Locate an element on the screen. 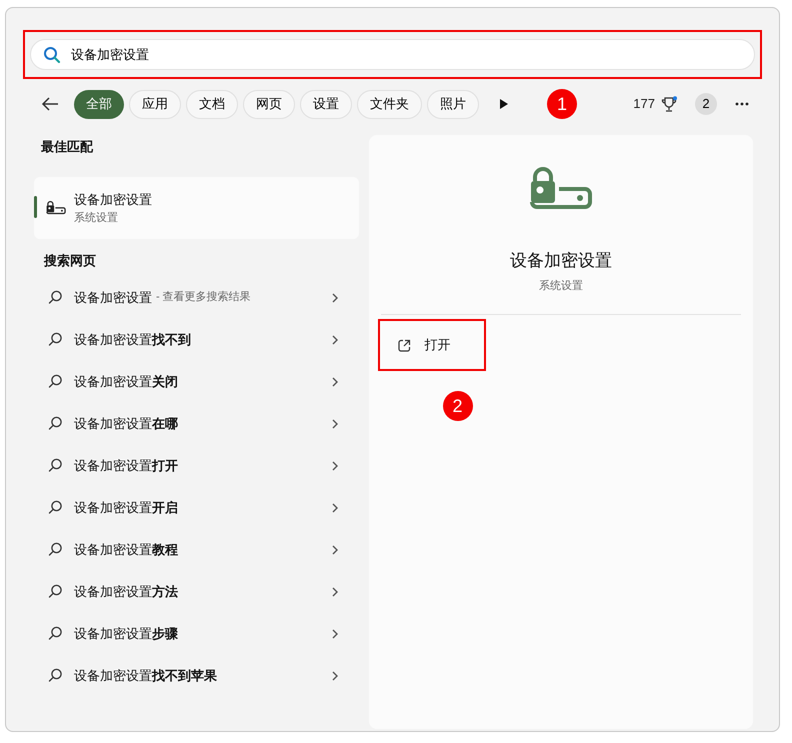 This screenshot has height=743, width=792. web-search-suggestion: 设备加密设置教程 is located at coordinates (196, 549).